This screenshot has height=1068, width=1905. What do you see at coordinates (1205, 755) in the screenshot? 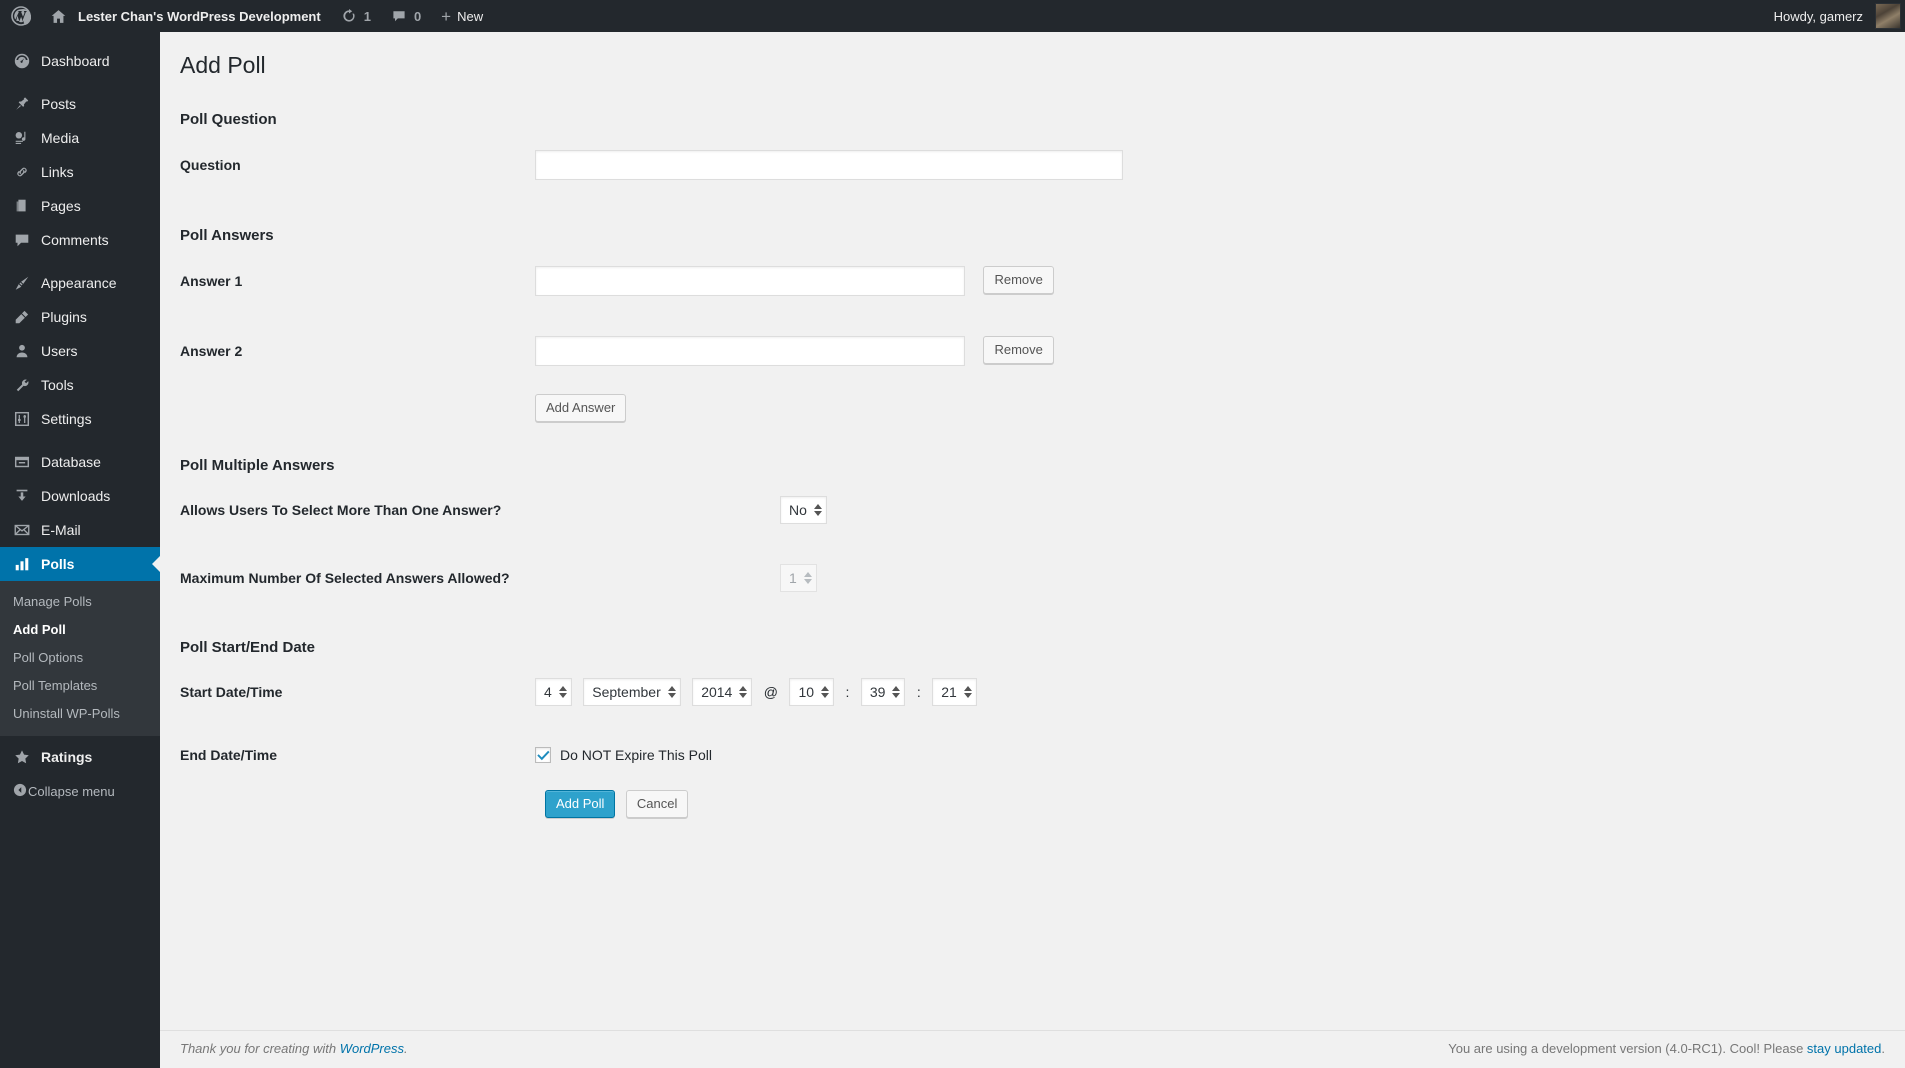
I see `do-not-expire-row: Do NOT Expire This Poll` at bounding box center [1205, 755].